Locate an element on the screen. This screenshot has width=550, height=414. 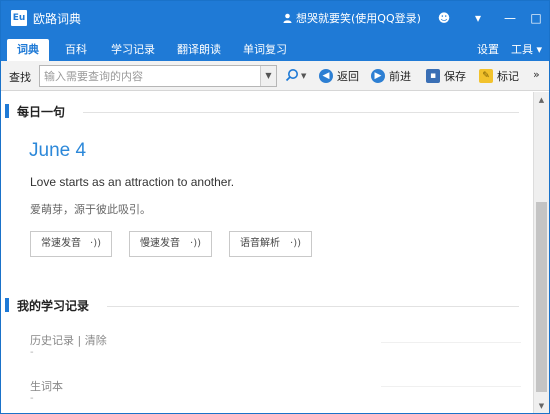
user-icon is located at coordinates (287, 18).